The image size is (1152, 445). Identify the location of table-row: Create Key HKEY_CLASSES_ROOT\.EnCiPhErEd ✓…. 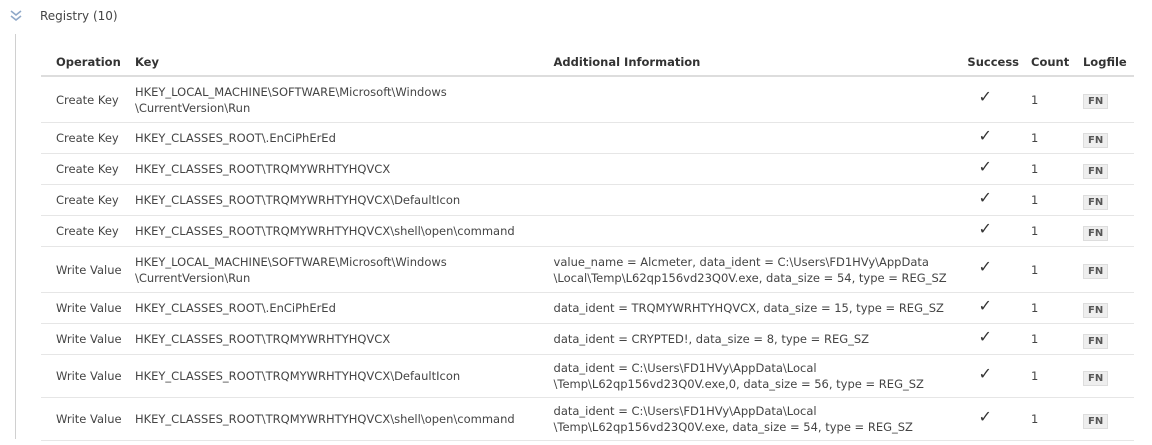
(587, 138).